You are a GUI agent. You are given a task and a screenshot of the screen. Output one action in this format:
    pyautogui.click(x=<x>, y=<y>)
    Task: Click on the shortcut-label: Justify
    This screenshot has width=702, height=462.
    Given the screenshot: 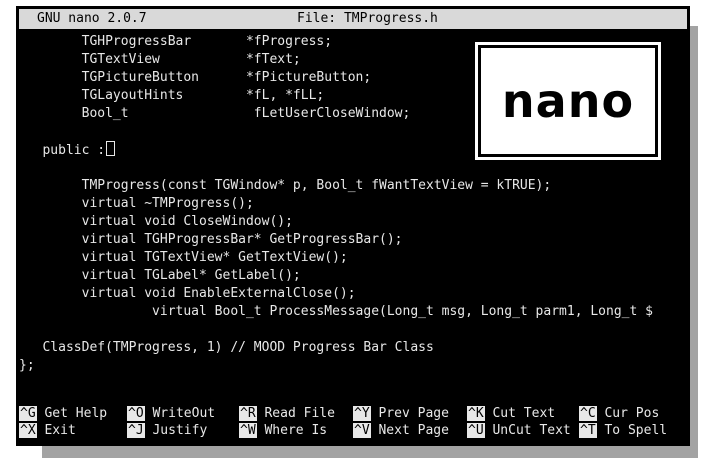 What is the action you would take?
    pyautogui.click(x=180, y=430)
    